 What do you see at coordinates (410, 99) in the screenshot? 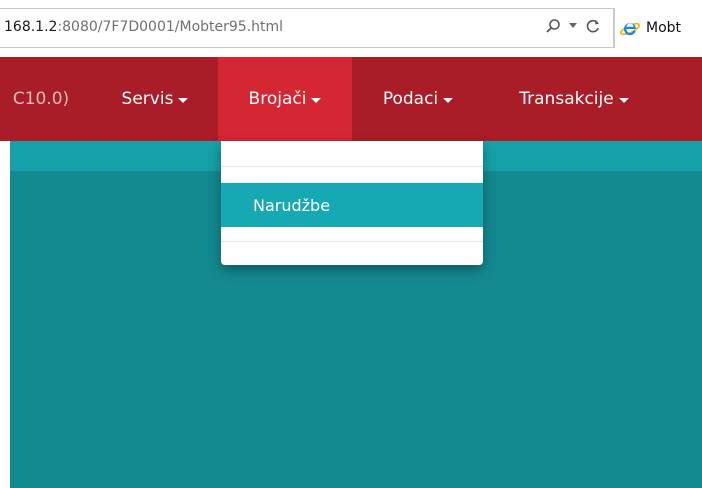
I see `nav-item-label: Podaci` at bounding box center [410, 99].